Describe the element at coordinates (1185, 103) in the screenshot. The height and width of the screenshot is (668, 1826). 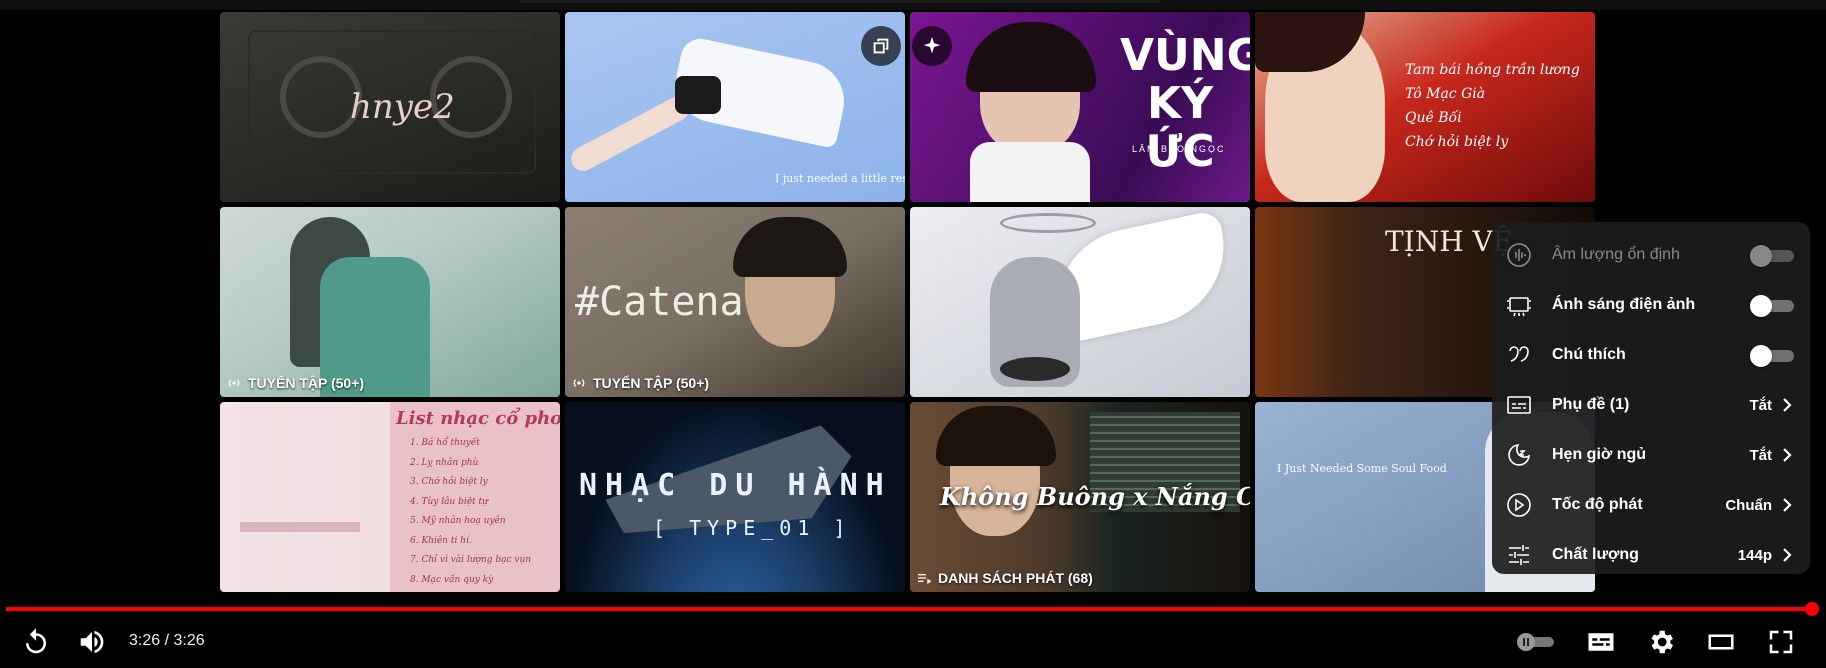
I see `tile-caption: VÙNG KÝ ỨC` at that location.